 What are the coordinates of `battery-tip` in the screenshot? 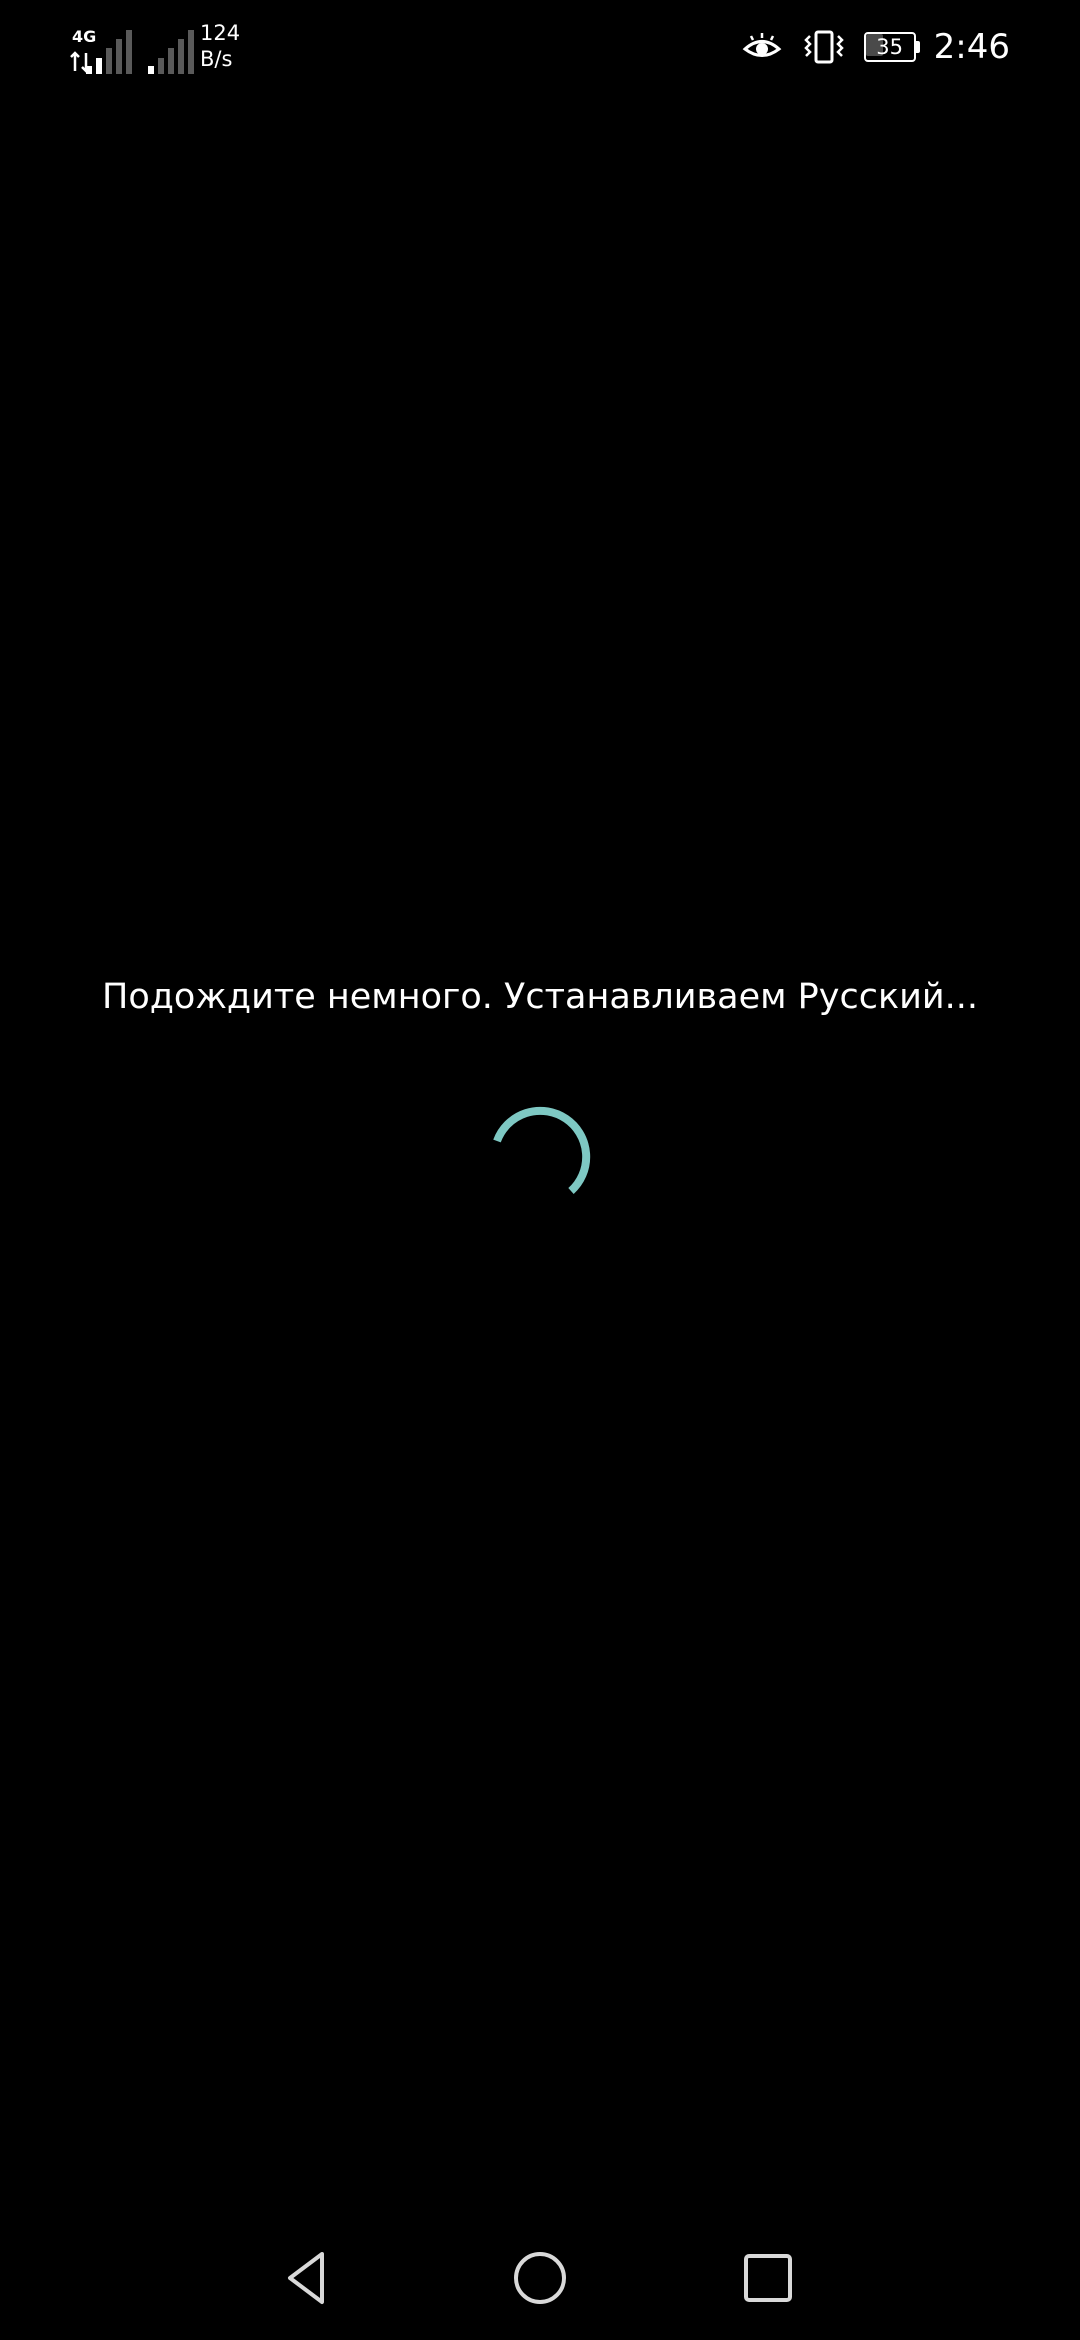 It's located at (917, 47).